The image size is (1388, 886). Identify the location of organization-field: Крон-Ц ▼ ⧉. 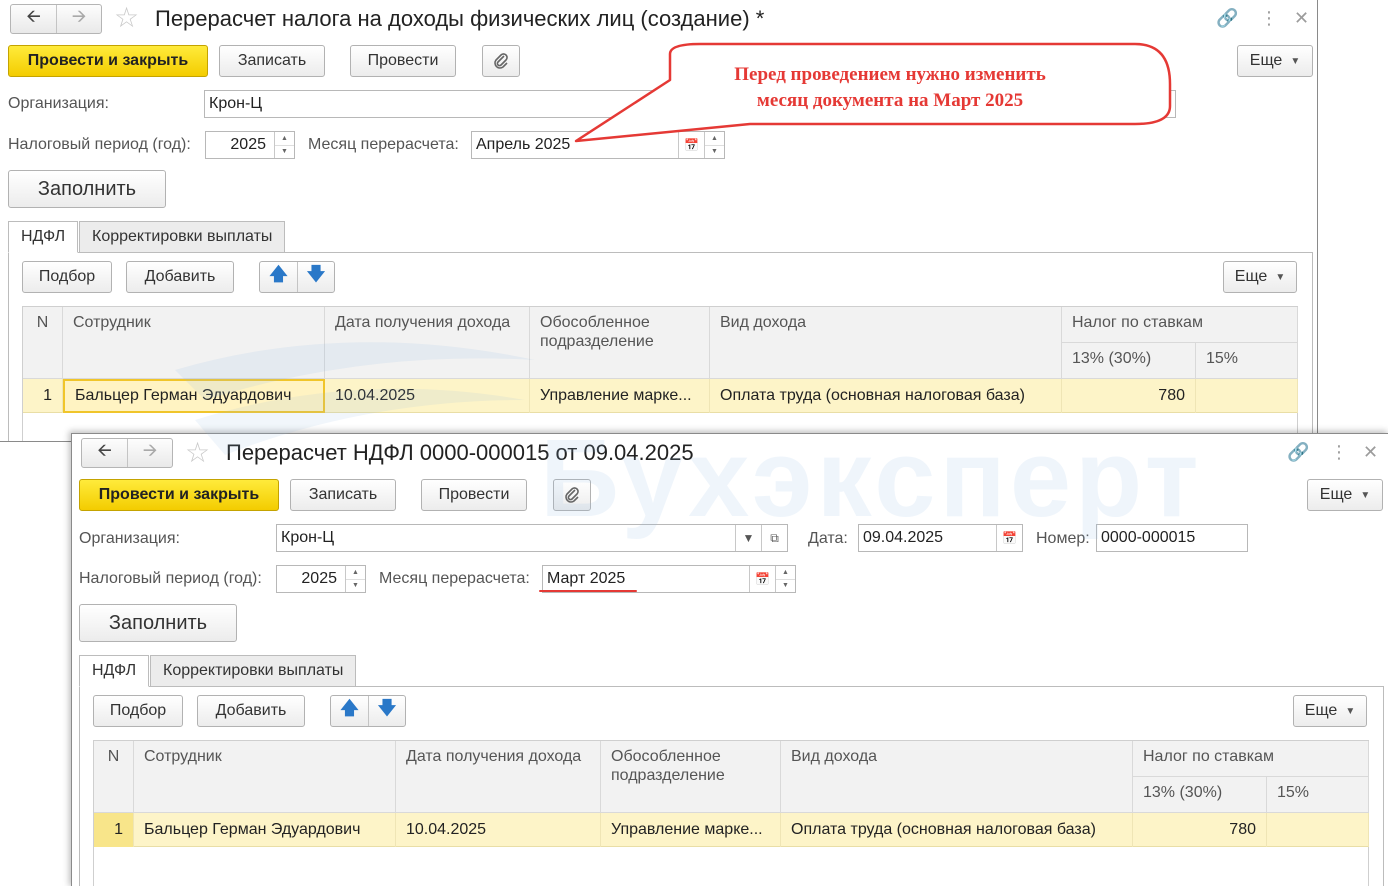
(532, 538).